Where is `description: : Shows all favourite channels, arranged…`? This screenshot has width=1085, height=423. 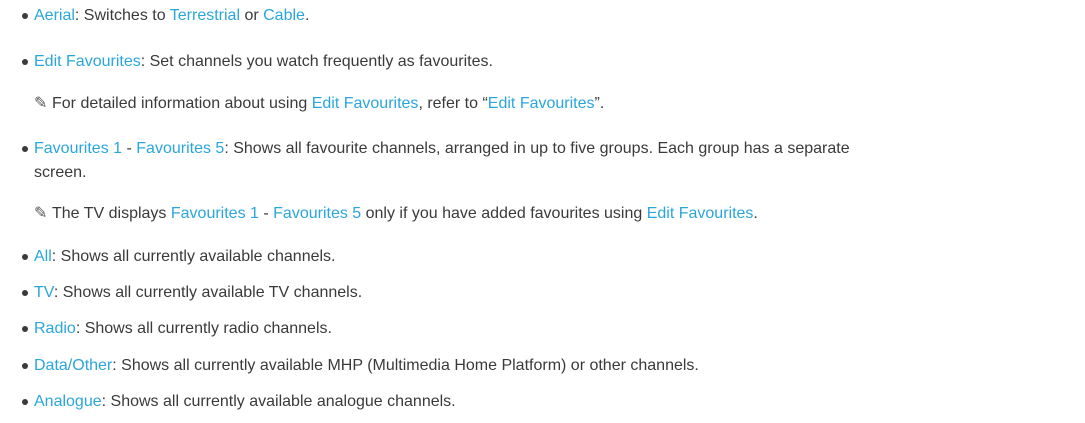 description: : Shows all favourite channels, arranged… is located at coordinates (537, 148).